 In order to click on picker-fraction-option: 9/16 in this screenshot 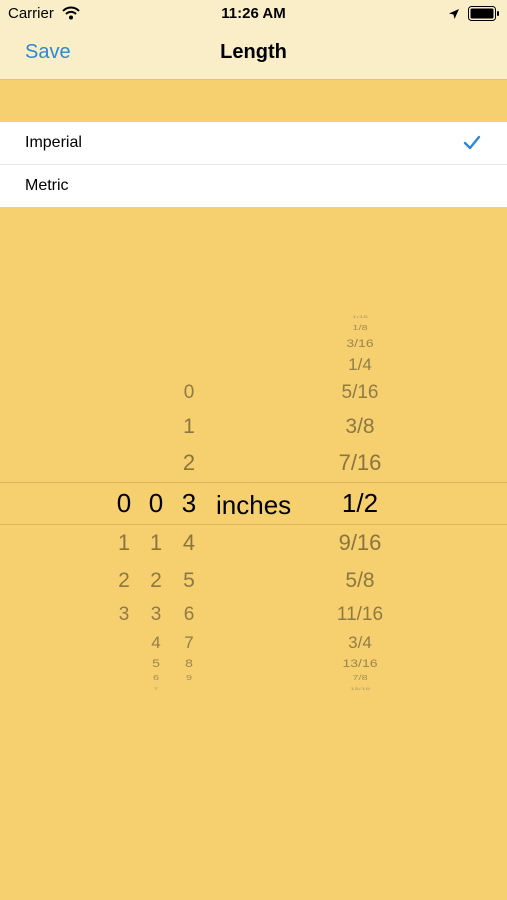, I will do `click(360, 543)`.